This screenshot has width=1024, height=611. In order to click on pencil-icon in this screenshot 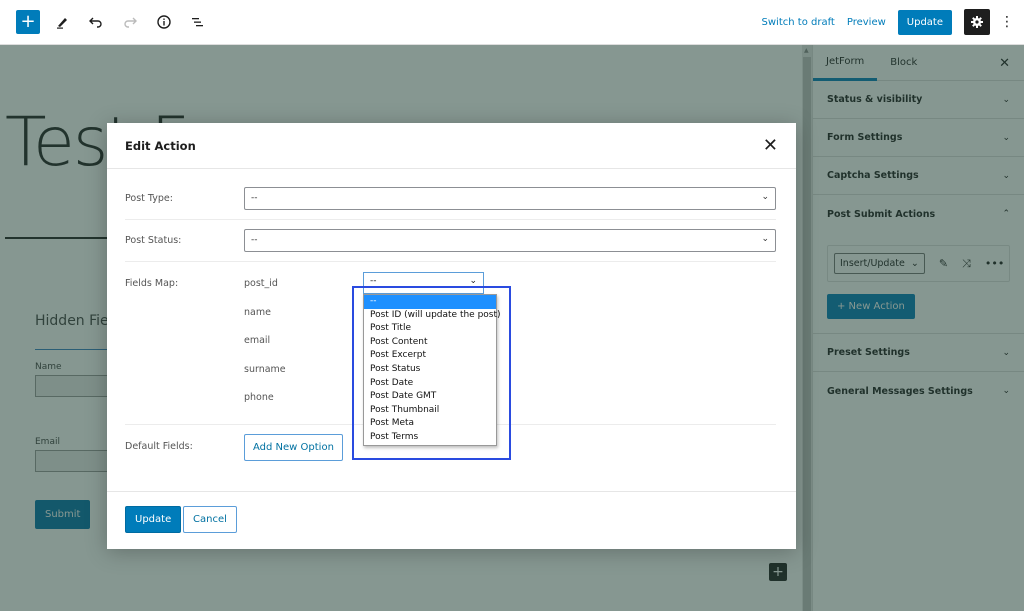, I will do `click(62, 23)`.